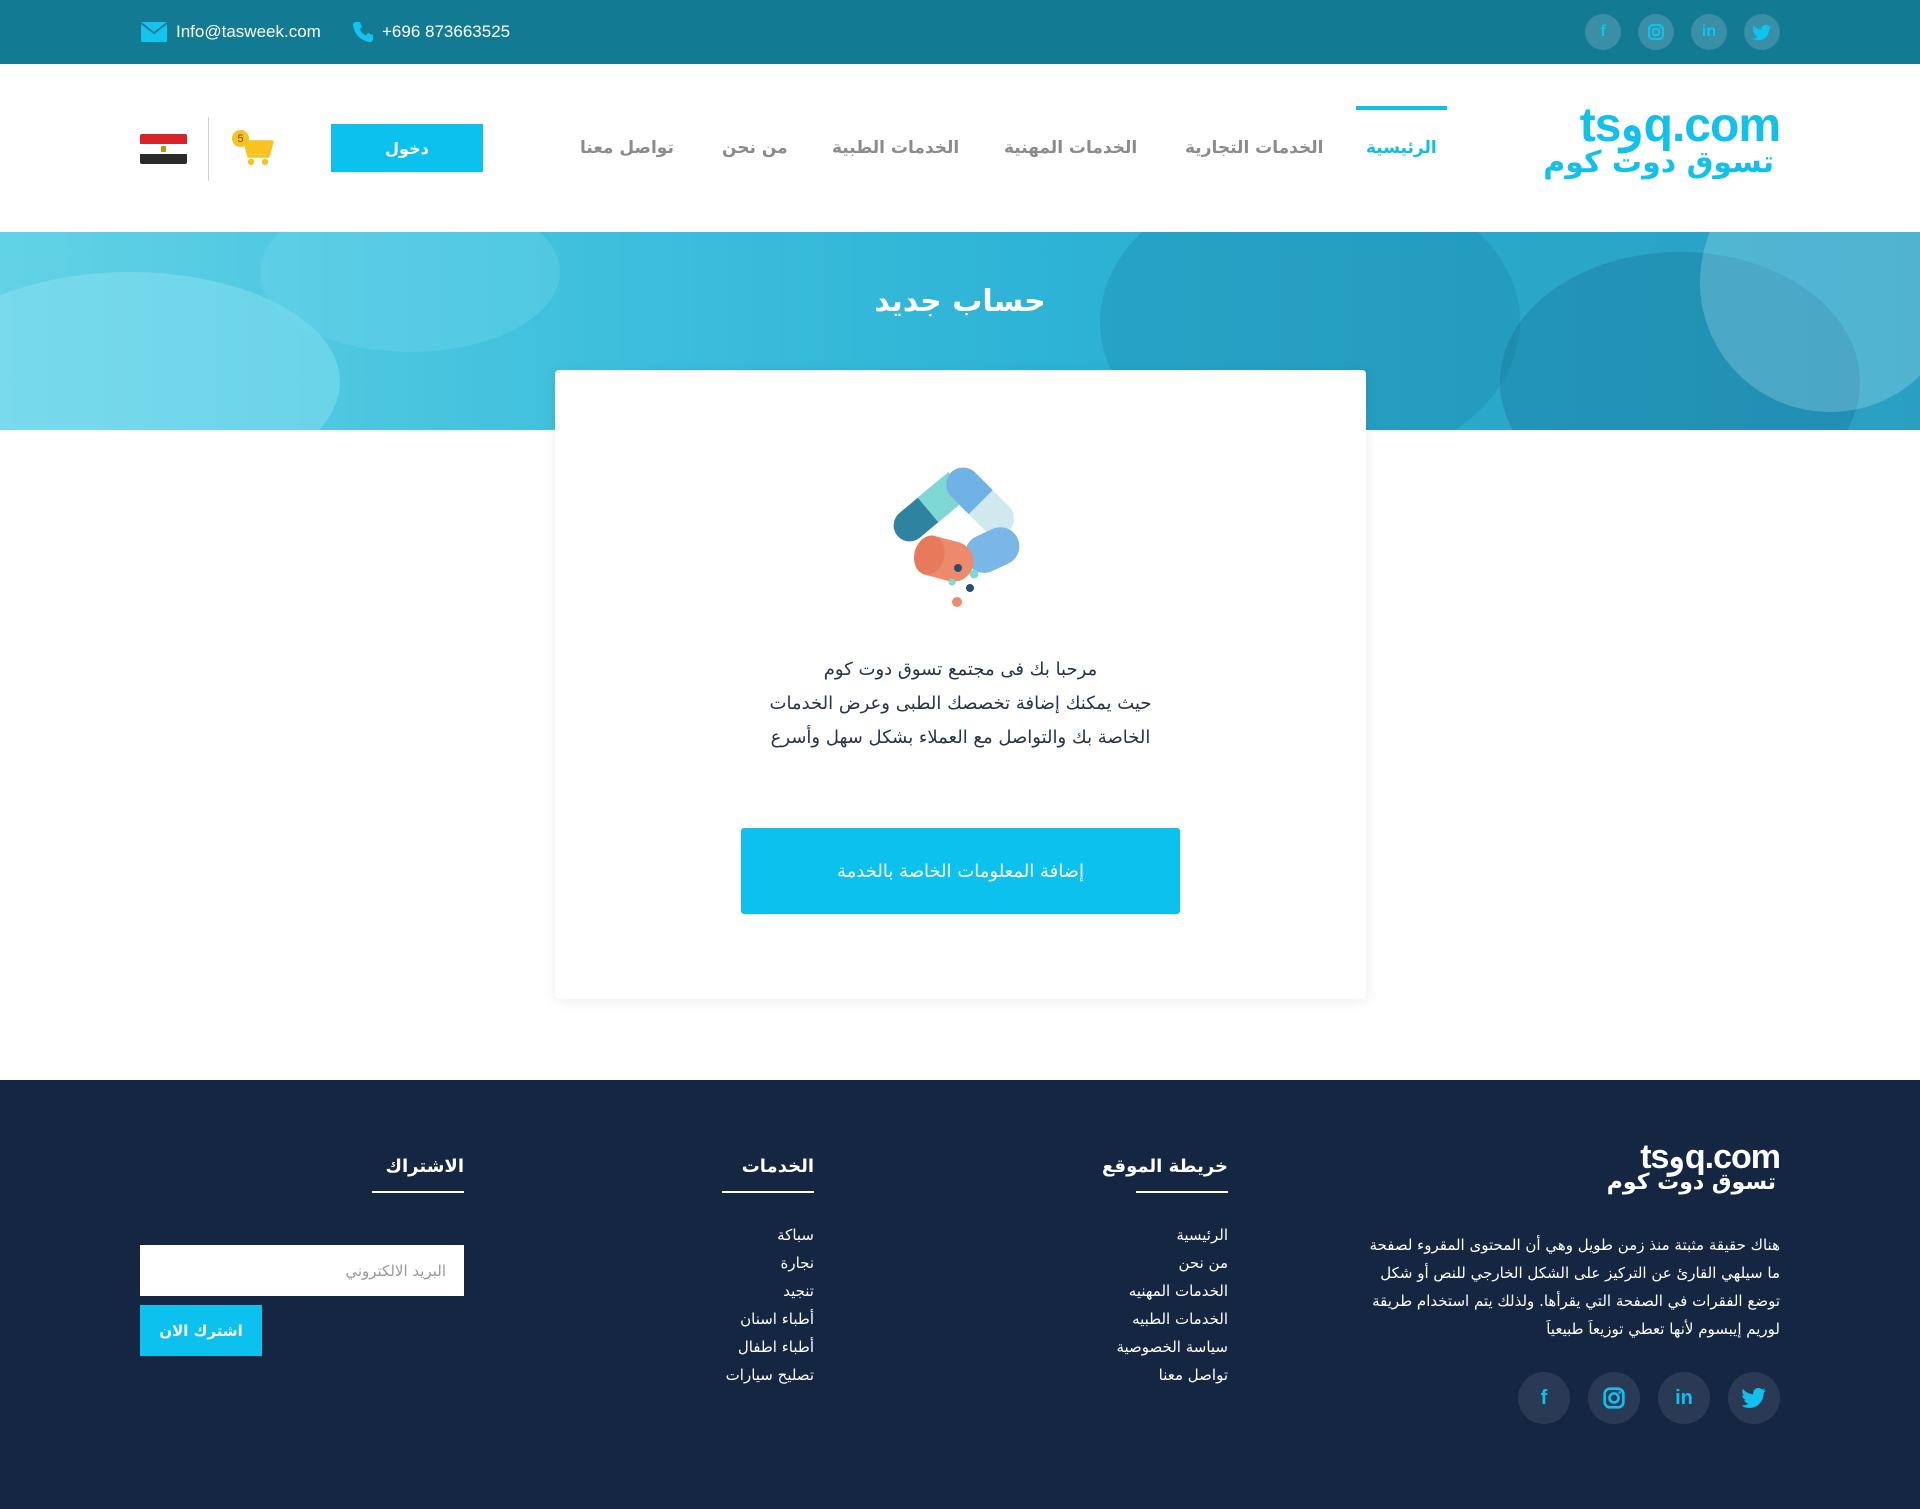 This screenshot has height=1509, width=1920. Describe the element at coordinates (1649, 1398) in the screenshot. I see `footer-social-links: f in` at that location.